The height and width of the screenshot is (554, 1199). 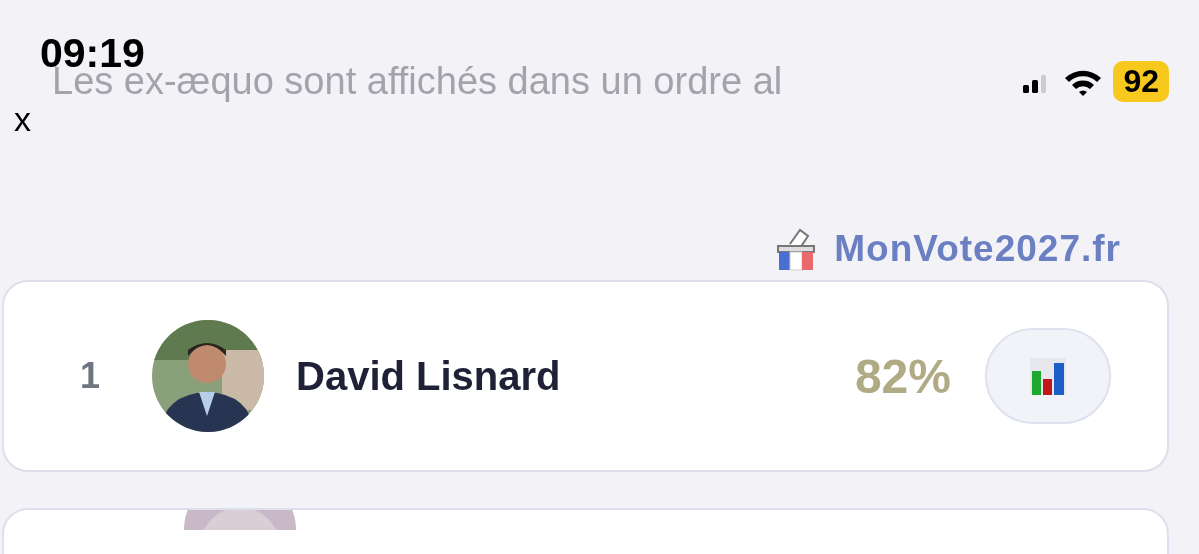 What do you see at coordinates (1048, 376) in the screenshot?
I see `bar-chart-icon` at bounding box center [1048, 376].